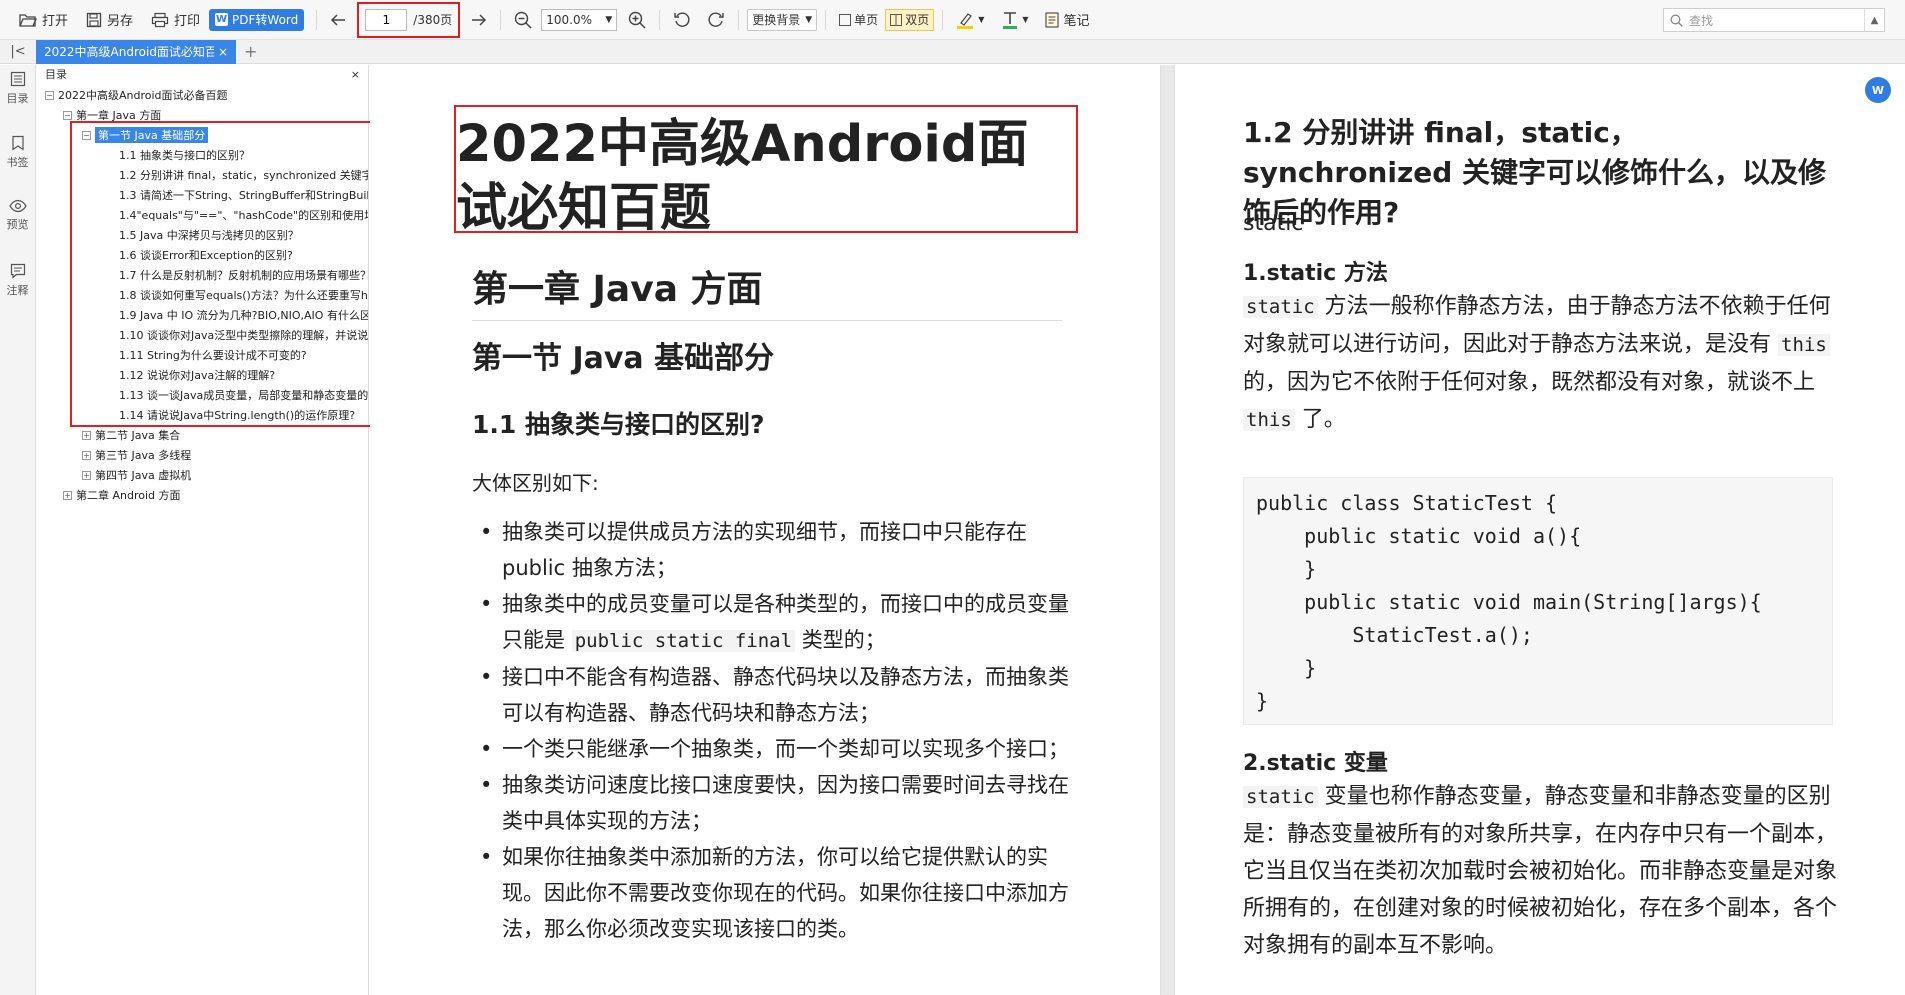  What do you see at coordinates (202, 415) in the screenshot?
I see `toc-item: 1.14 请说说Java中String.length()的运作原理?` at bounding box center [202, 415].